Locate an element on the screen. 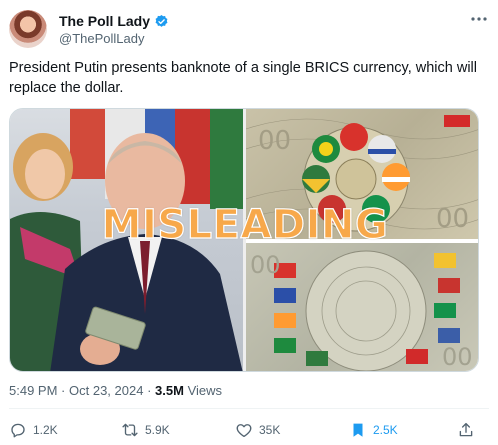 Image resolution: width=498 pixels, height=445 pixels. bookmark-count: 2.5K is located at coordinates (385, 430).